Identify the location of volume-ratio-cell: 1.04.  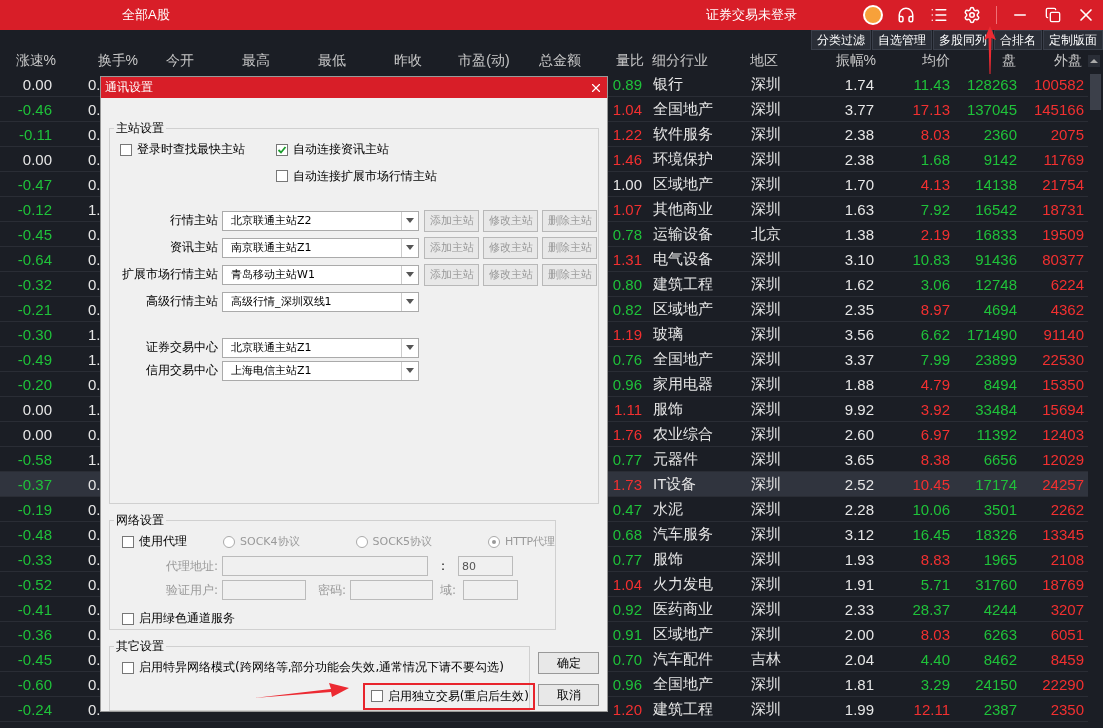
(627, 109).